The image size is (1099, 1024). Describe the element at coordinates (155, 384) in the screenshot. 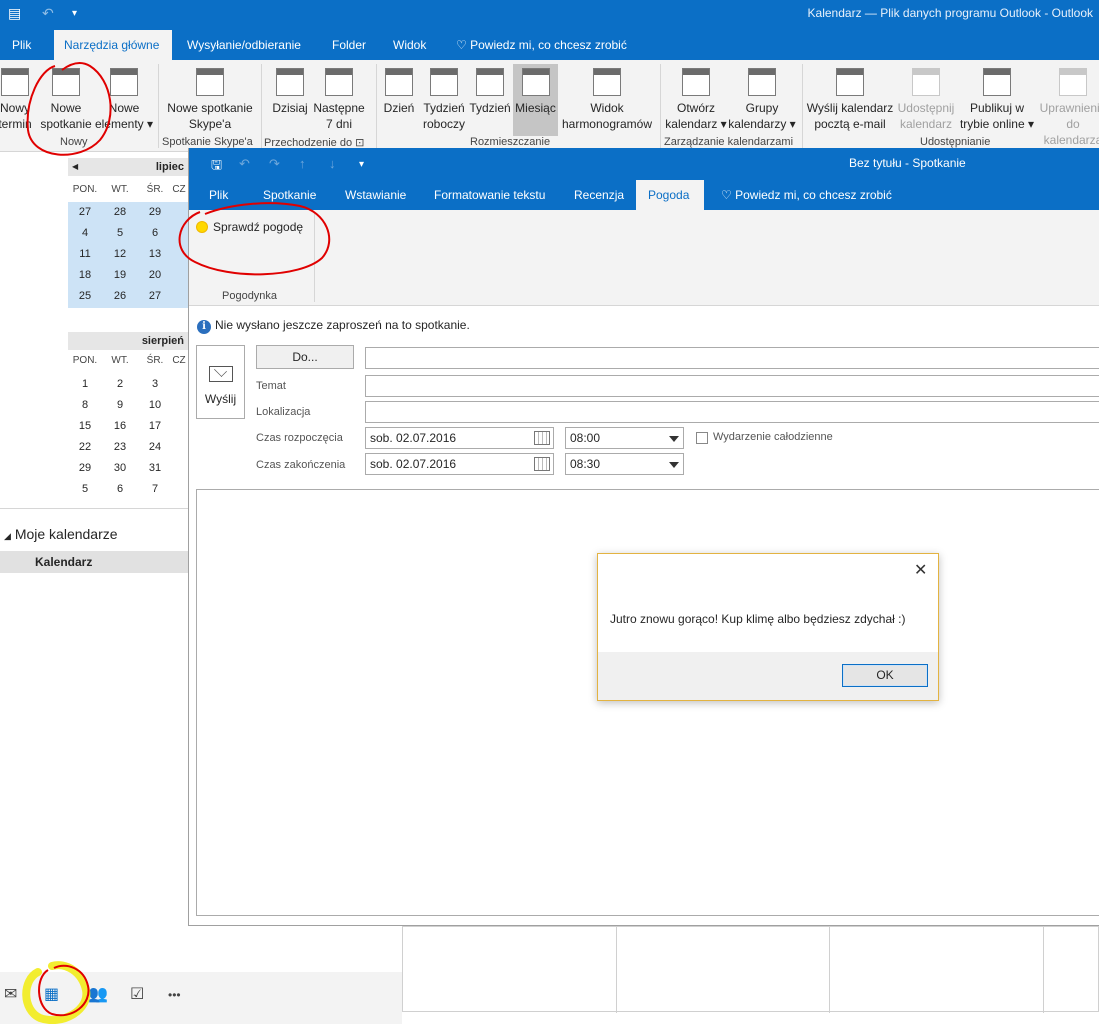

I see `calendar-day: 3` at that location.